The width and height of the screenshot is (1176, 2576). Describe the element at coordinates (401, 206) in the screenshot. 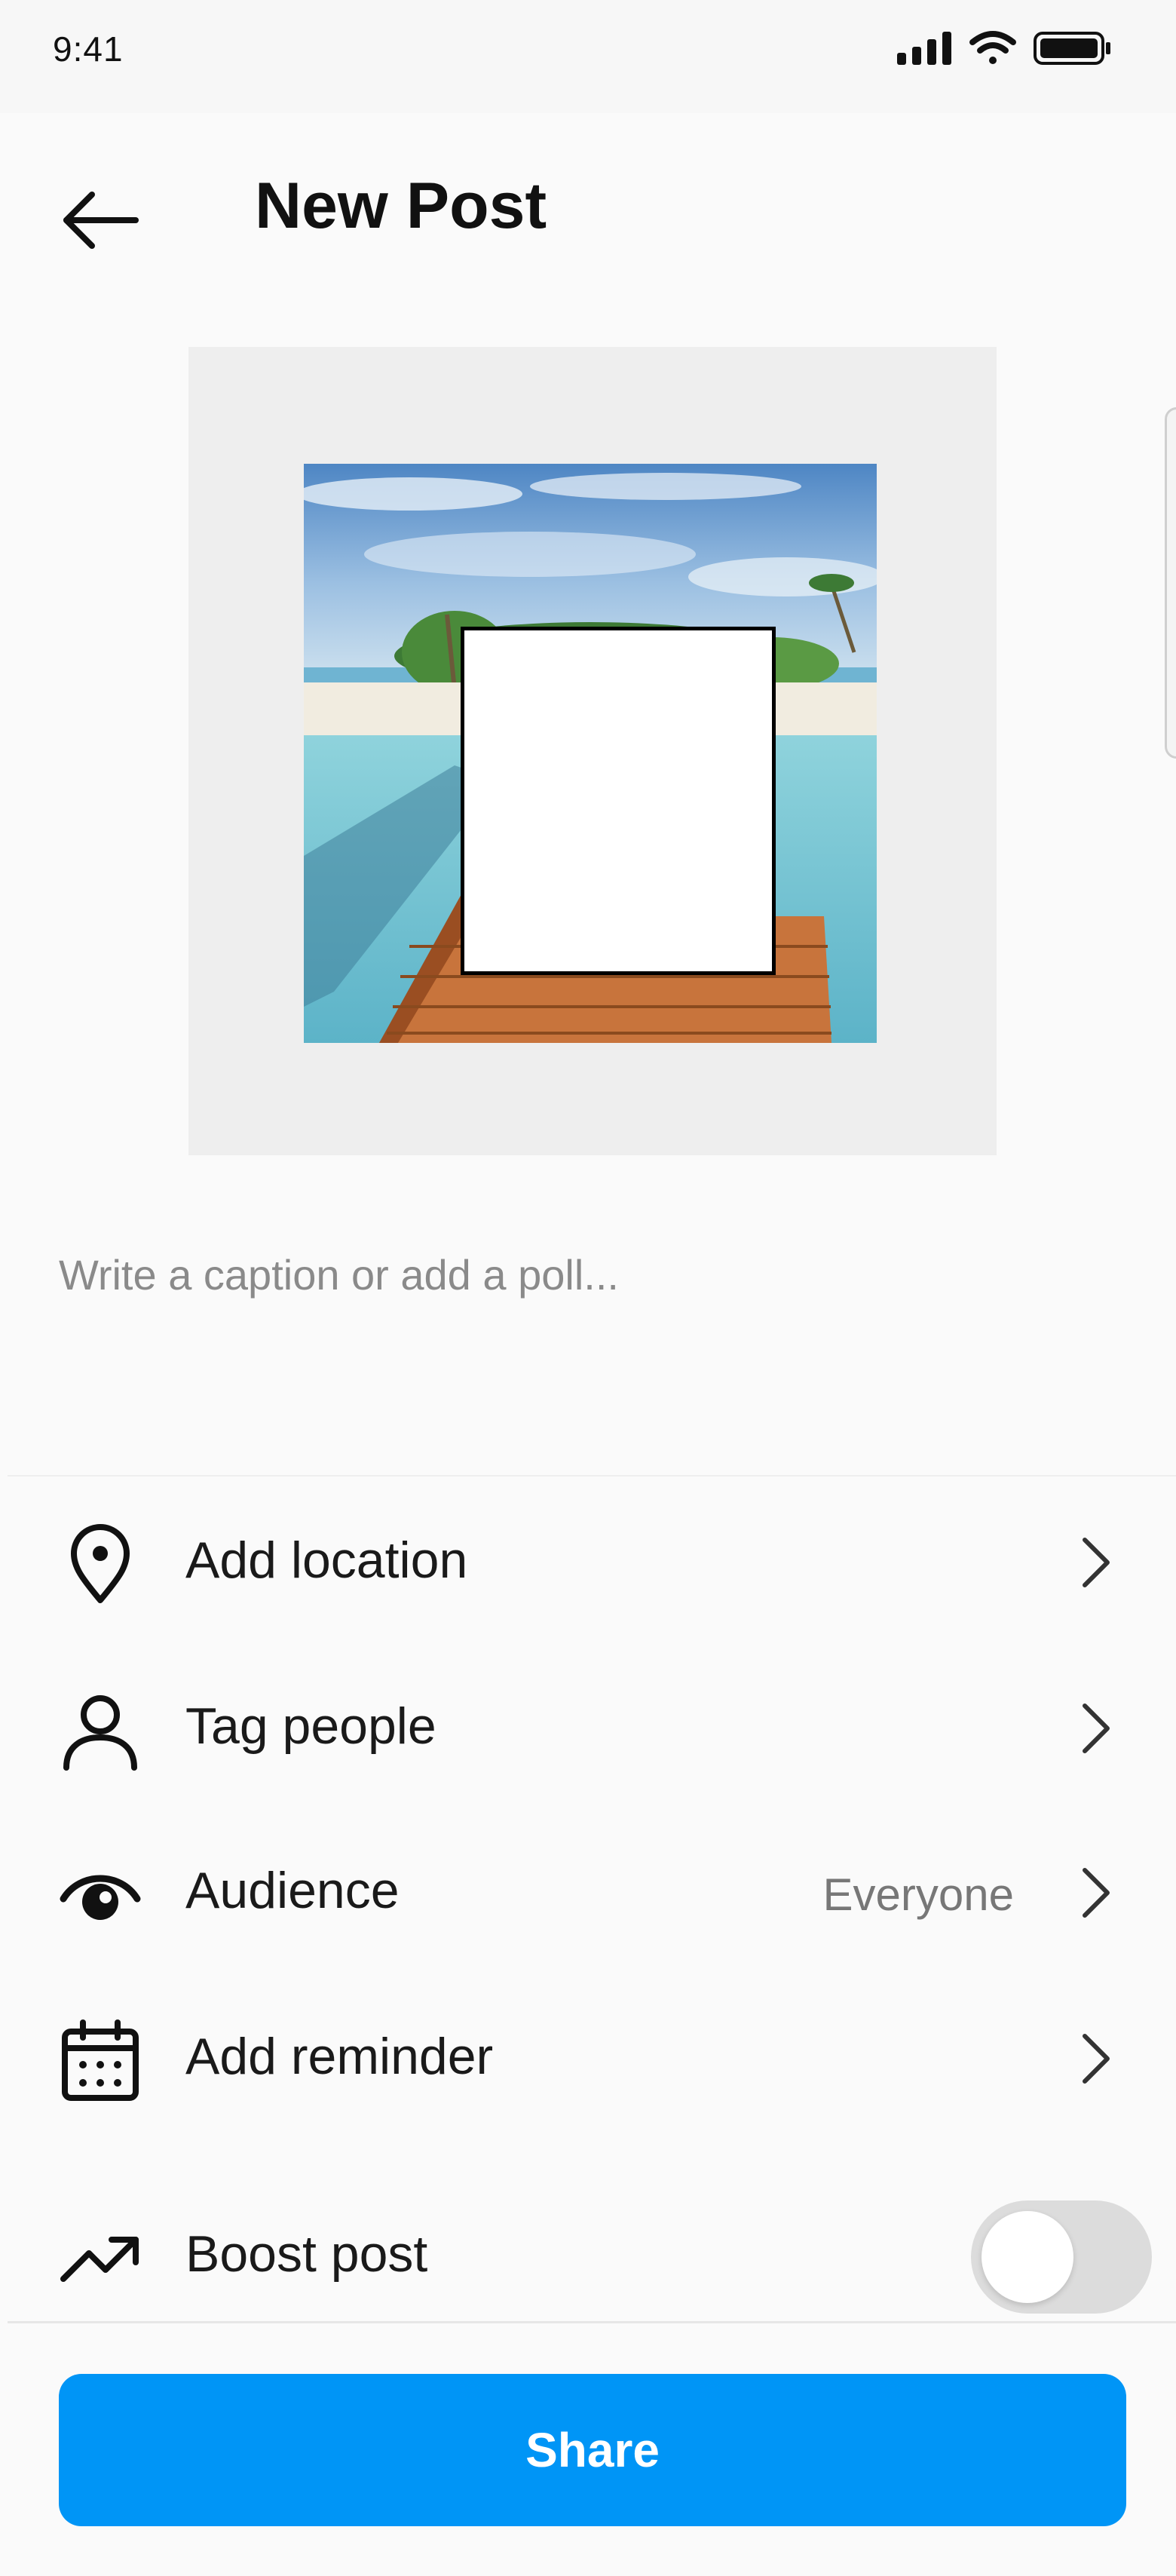

I see `page-title: New Post` at that location.